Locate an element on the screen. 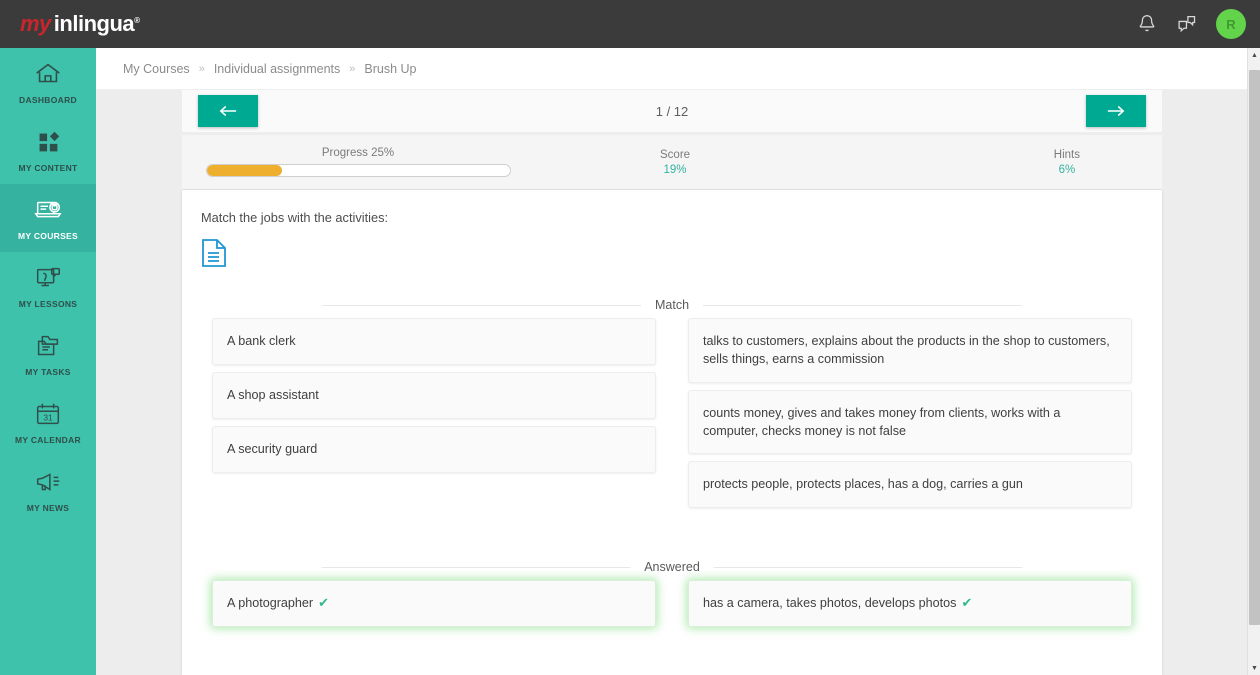  hints-value: 6% is located at coordinates (1067, 169).